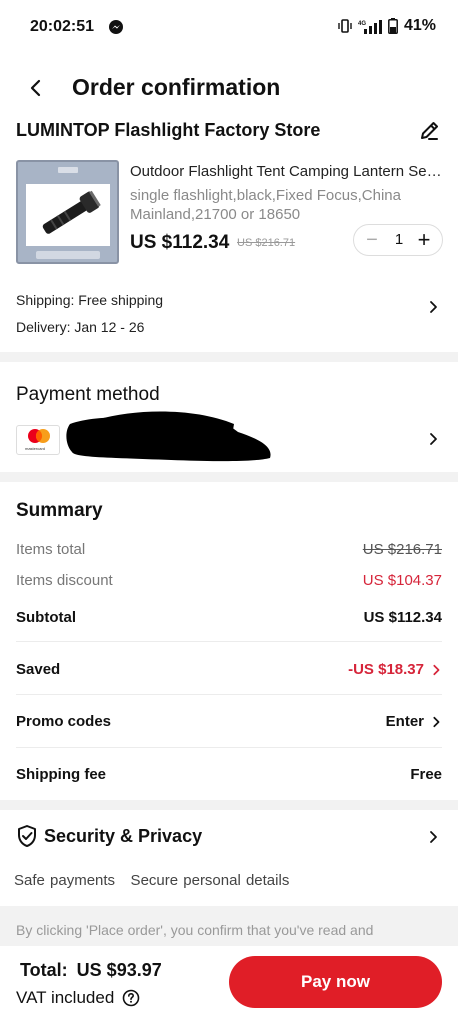 The height and width of the screenshot is (1024, 458). Describe the element at coordinates (119, 970) in the screenshot. I see `total-value: US $93.97` at that location.